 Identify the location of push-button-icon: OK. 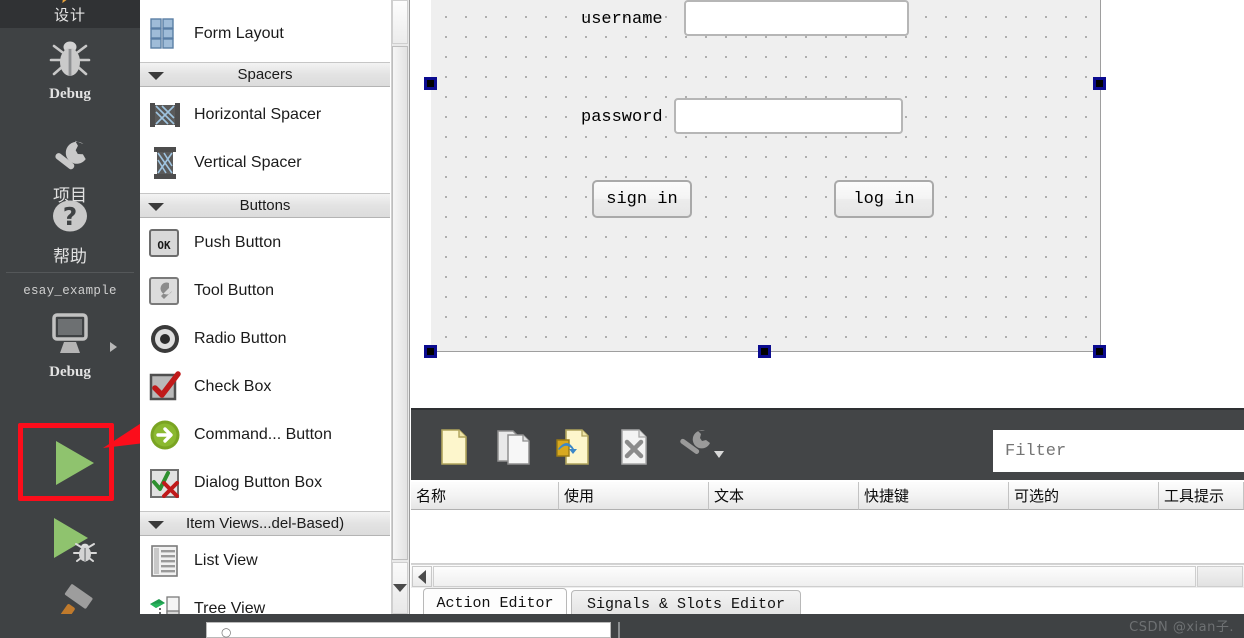
(165, 243).